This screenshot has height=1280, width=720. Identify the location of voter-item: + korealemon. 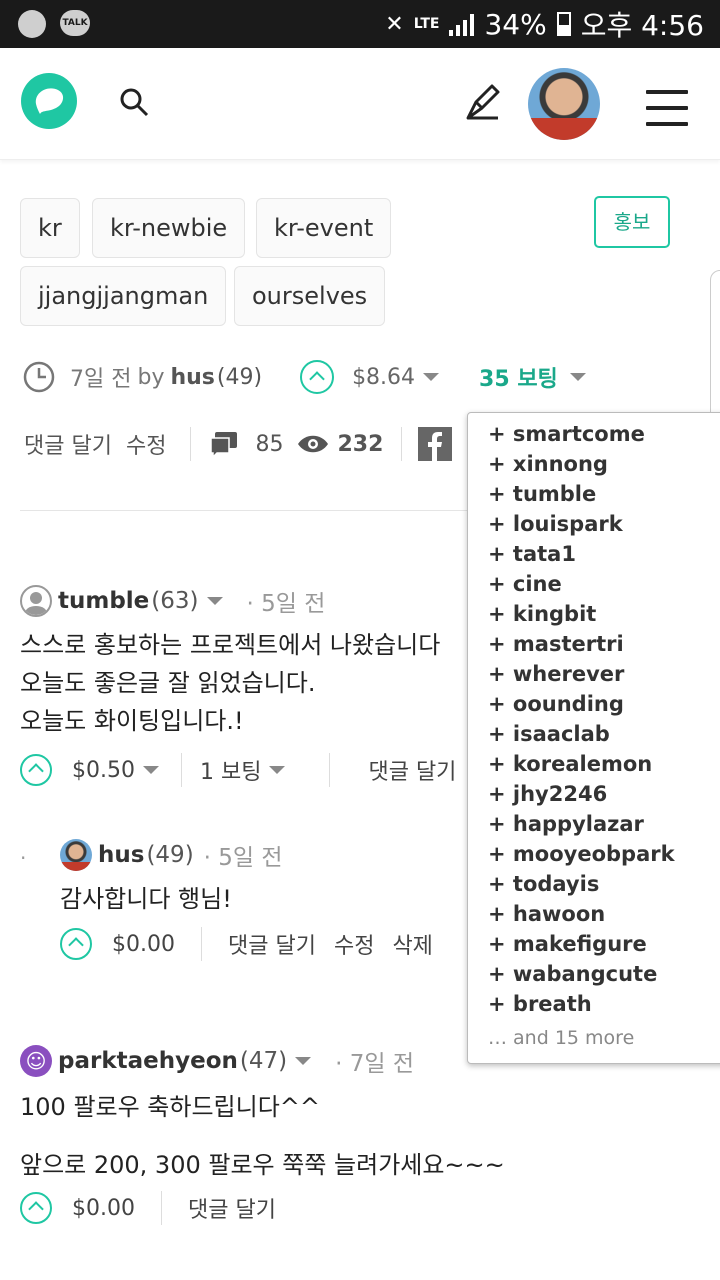
(604, 764).